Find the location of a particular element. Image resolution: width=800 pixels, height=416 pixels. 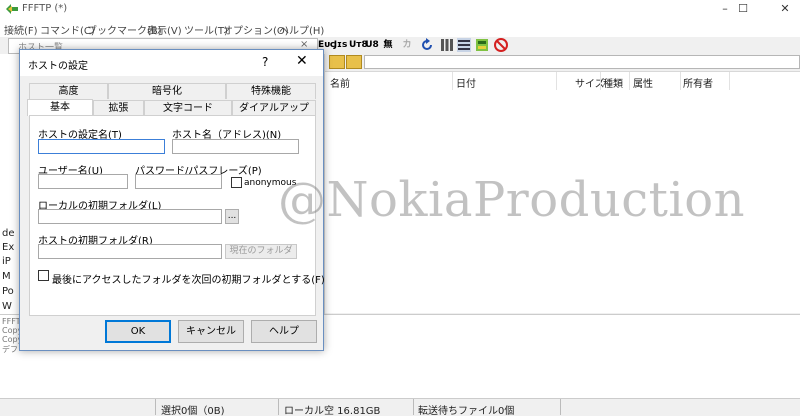

utf8n-button: Uᴛ8 is located at coordinates (358, 45).